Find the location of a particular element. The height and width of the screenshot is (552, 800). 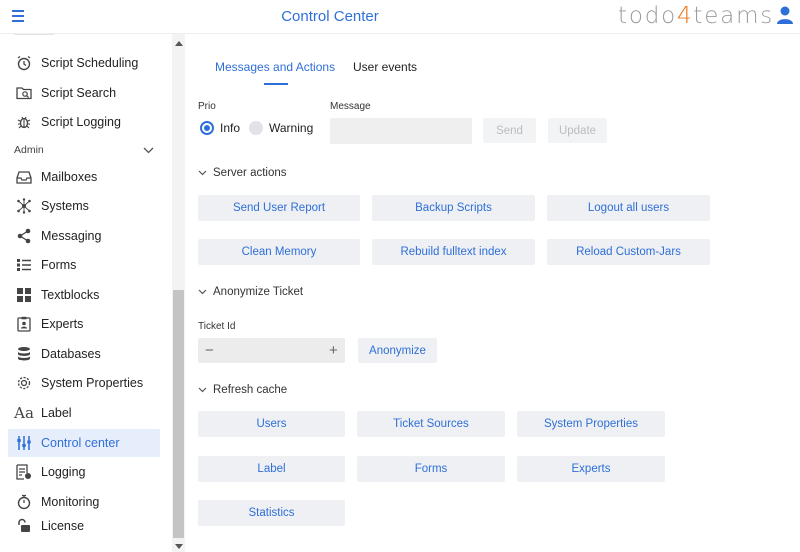

send-button: Send is located at coordinates (509, 130).